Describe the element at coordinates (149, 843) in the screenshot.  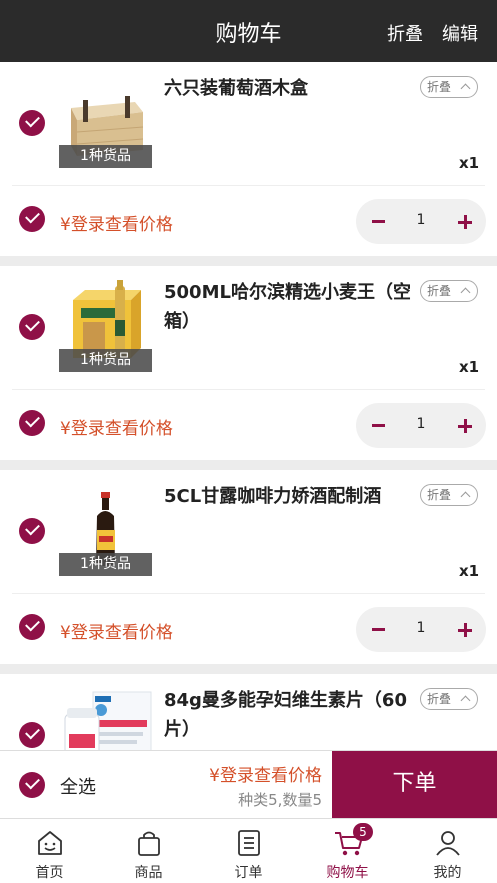
I see `shopping-bag-icon` at that location.